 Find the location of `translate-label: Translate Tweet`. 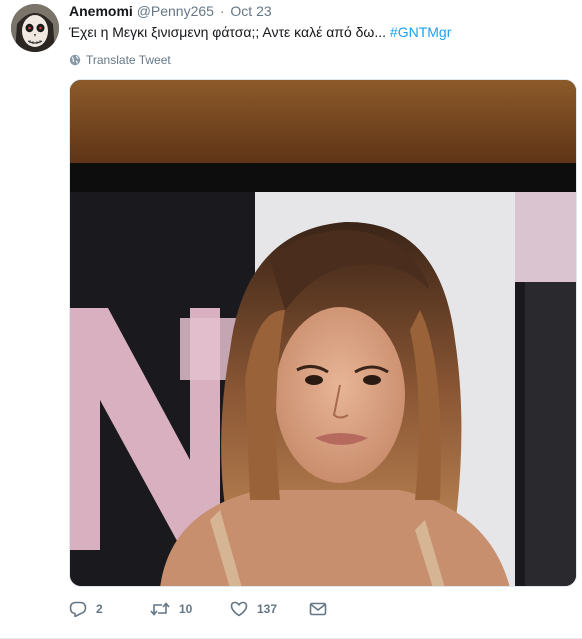

translate-label: Translate Tweet is located at coordinates (128, 60).